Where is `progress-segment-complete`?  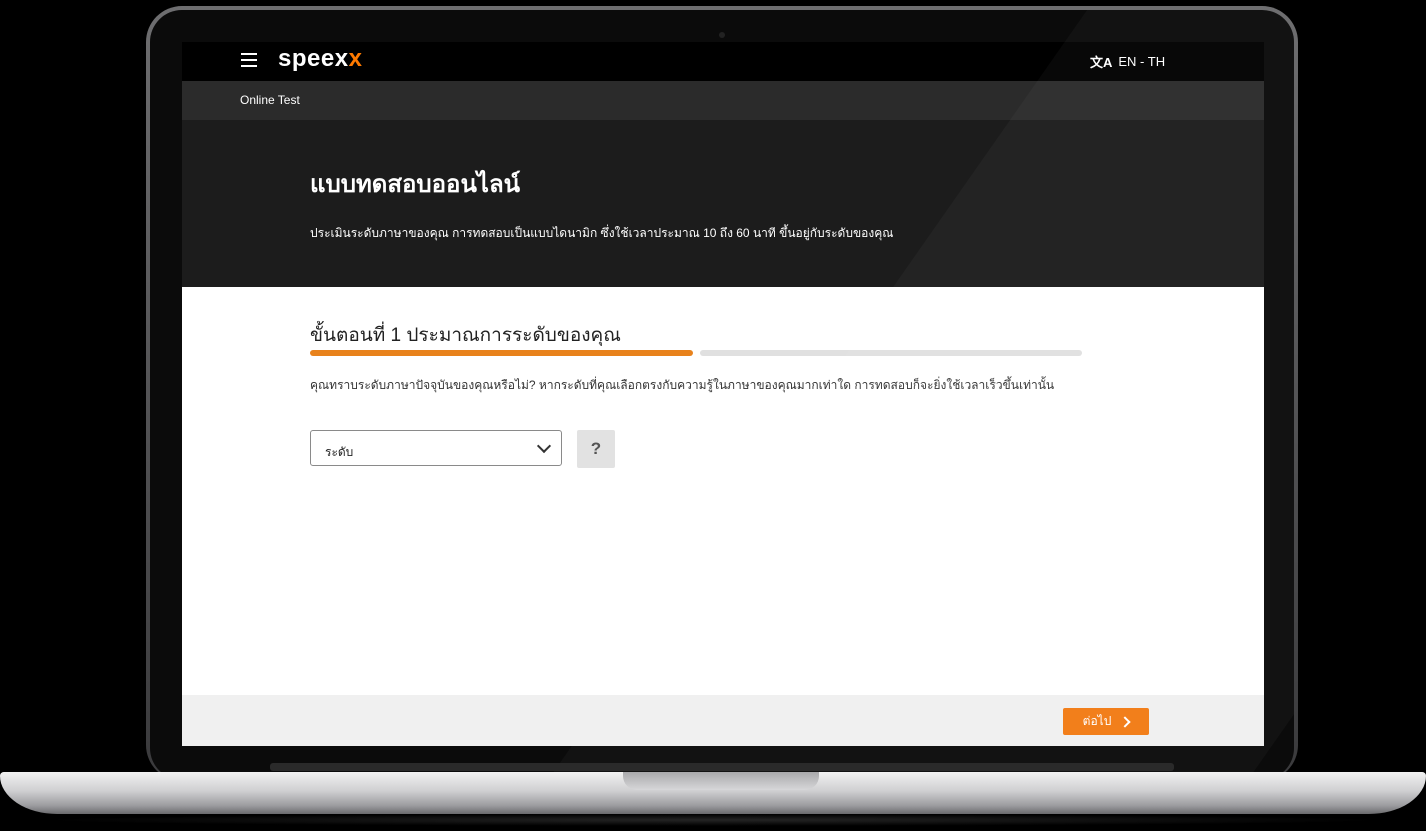
progress-segment-complete is located at coordinates (501, 353).